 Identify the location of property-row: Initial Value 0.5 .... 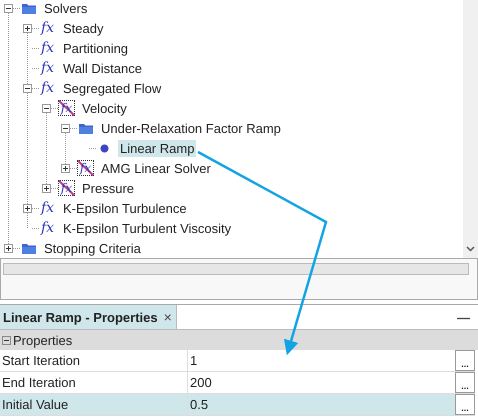
(237, 405).